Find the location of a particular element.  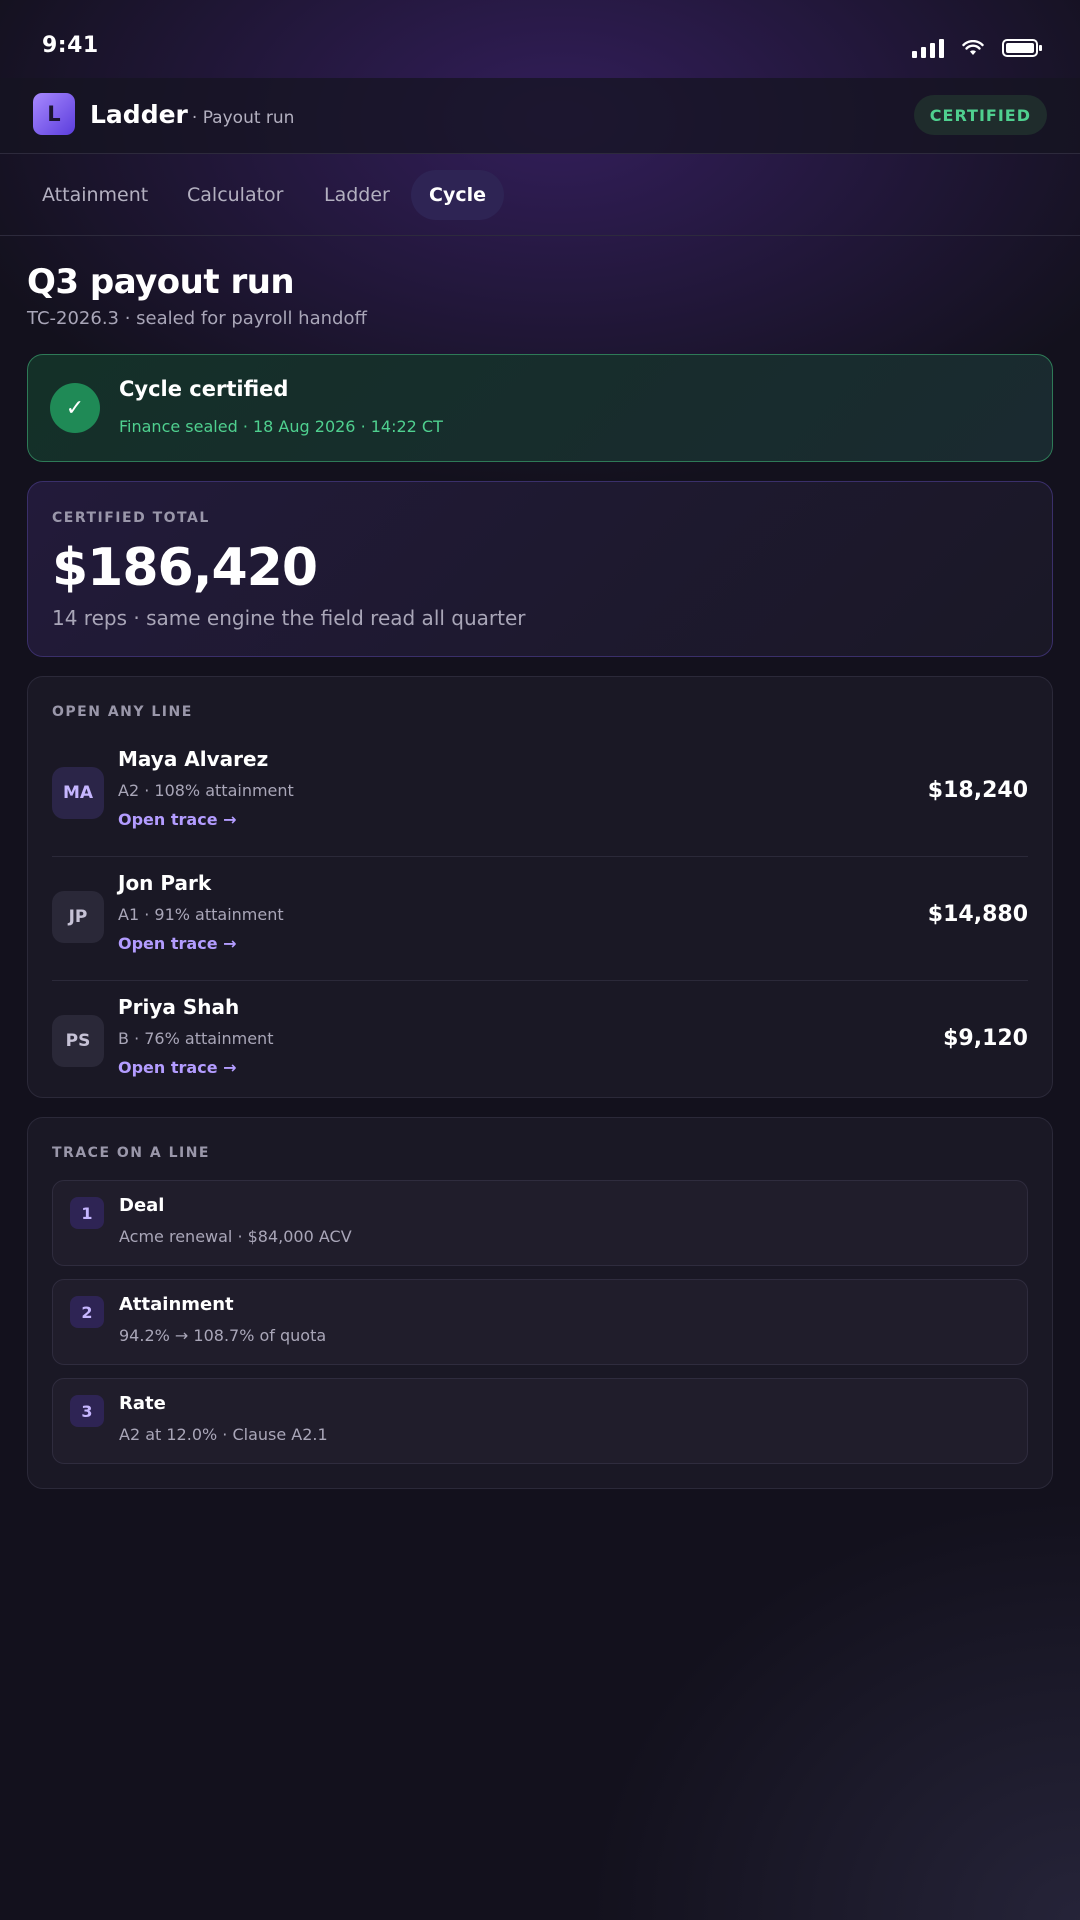

rep-meta: A1 · 91% attainment is located at coordinates (201, 914).